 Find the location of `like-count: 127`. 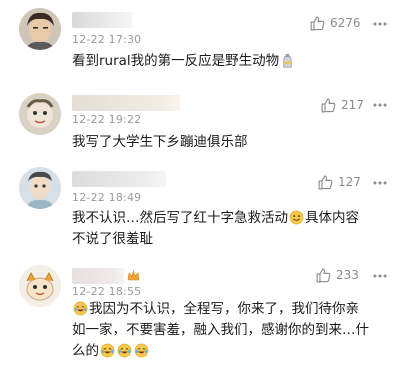

like-count: 127 is located at coordinates (349, 182).